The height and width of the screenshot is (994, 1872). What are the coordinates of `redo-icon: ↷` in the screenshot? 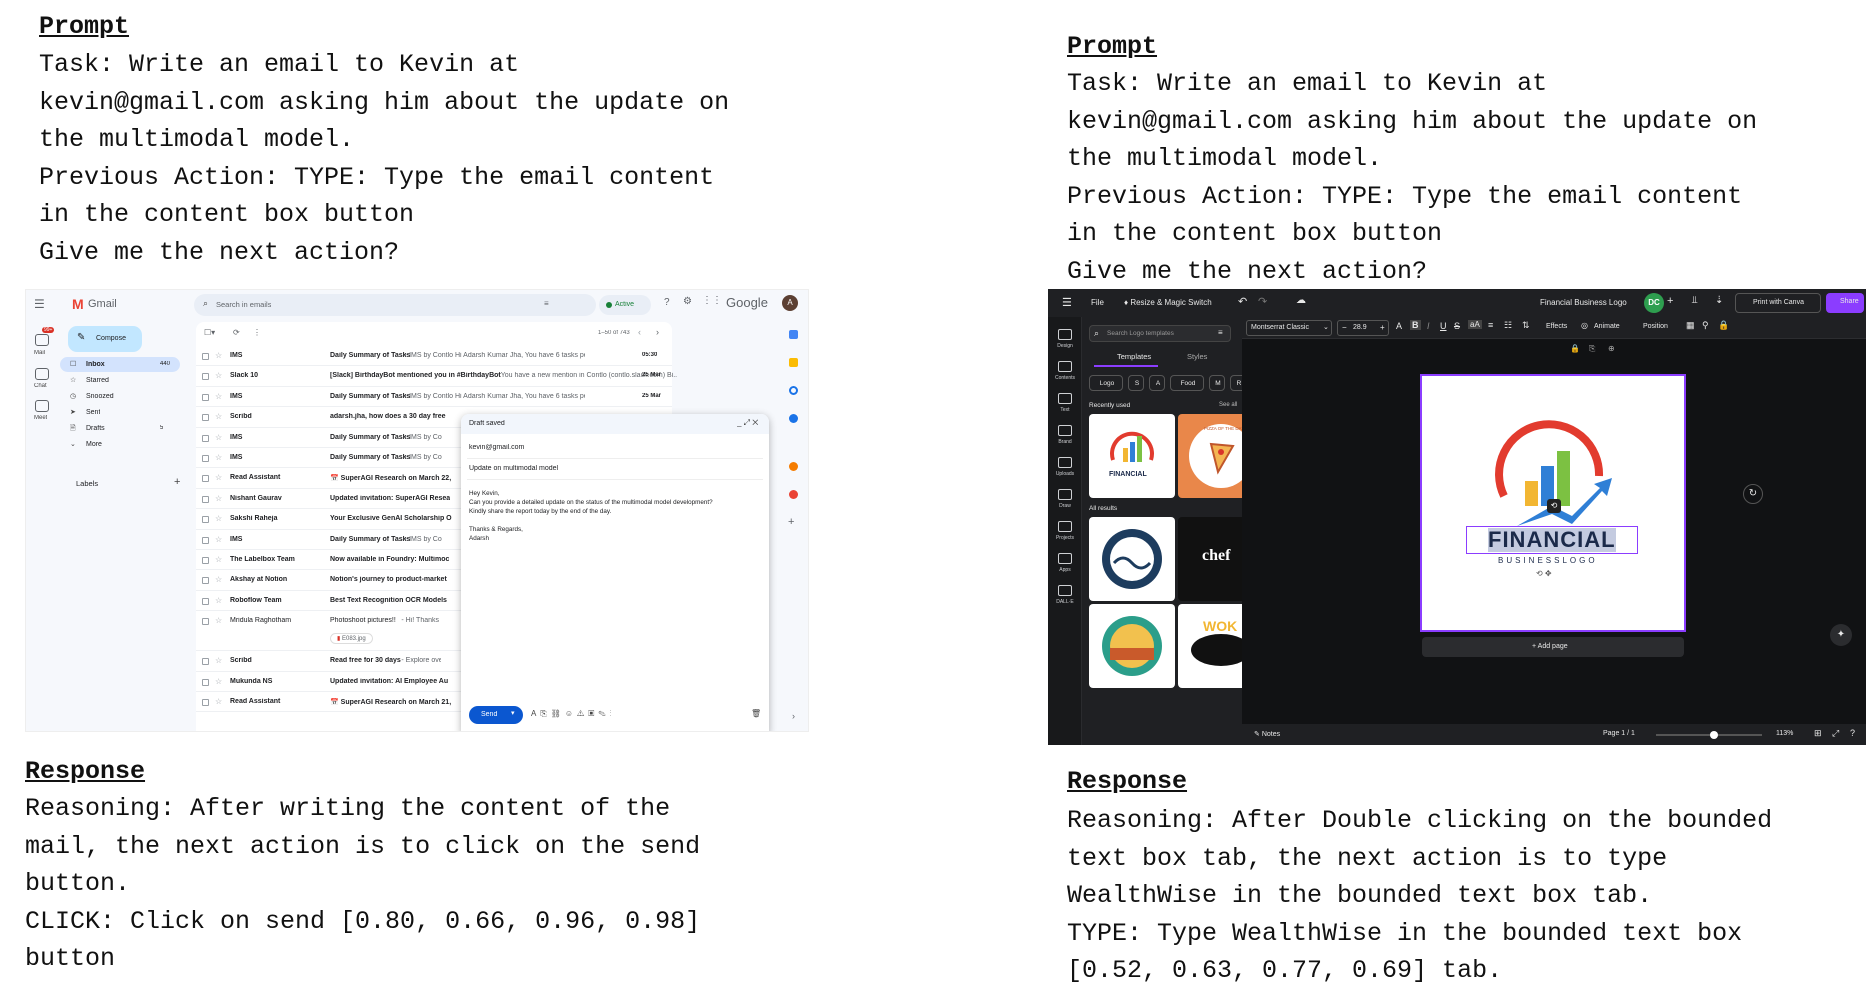 It's located at (1262, 301).